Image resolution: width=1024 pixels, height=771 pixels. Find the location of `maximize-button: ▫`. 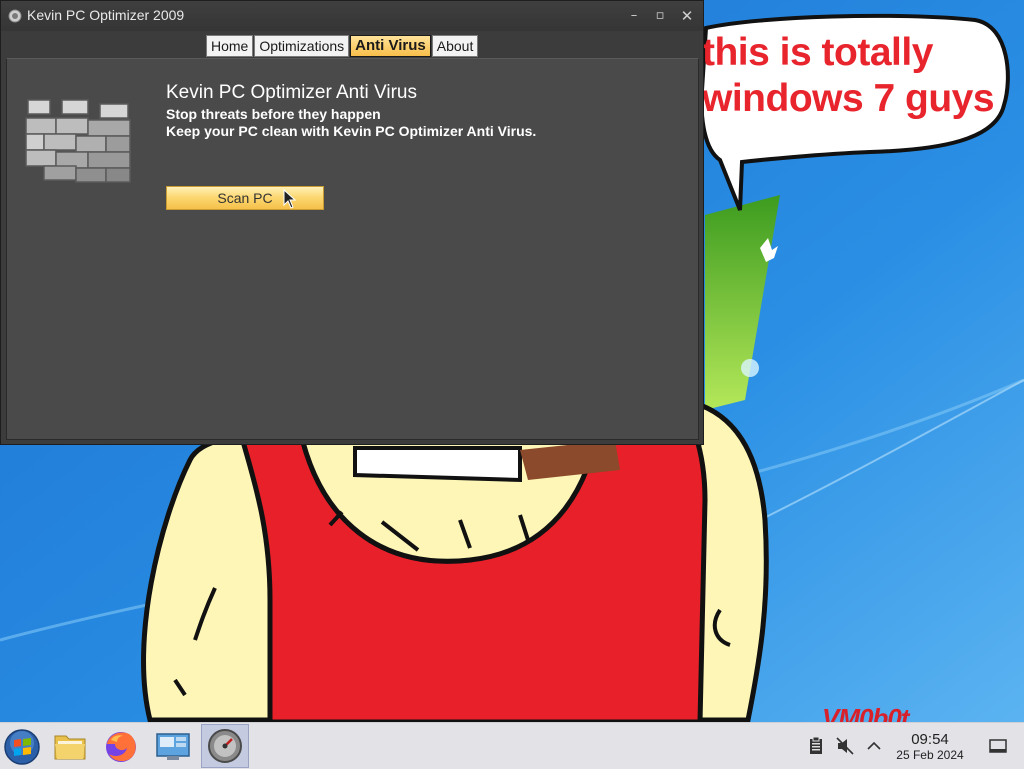

maximize-button: ▫ is located at coordinates (660, 16).